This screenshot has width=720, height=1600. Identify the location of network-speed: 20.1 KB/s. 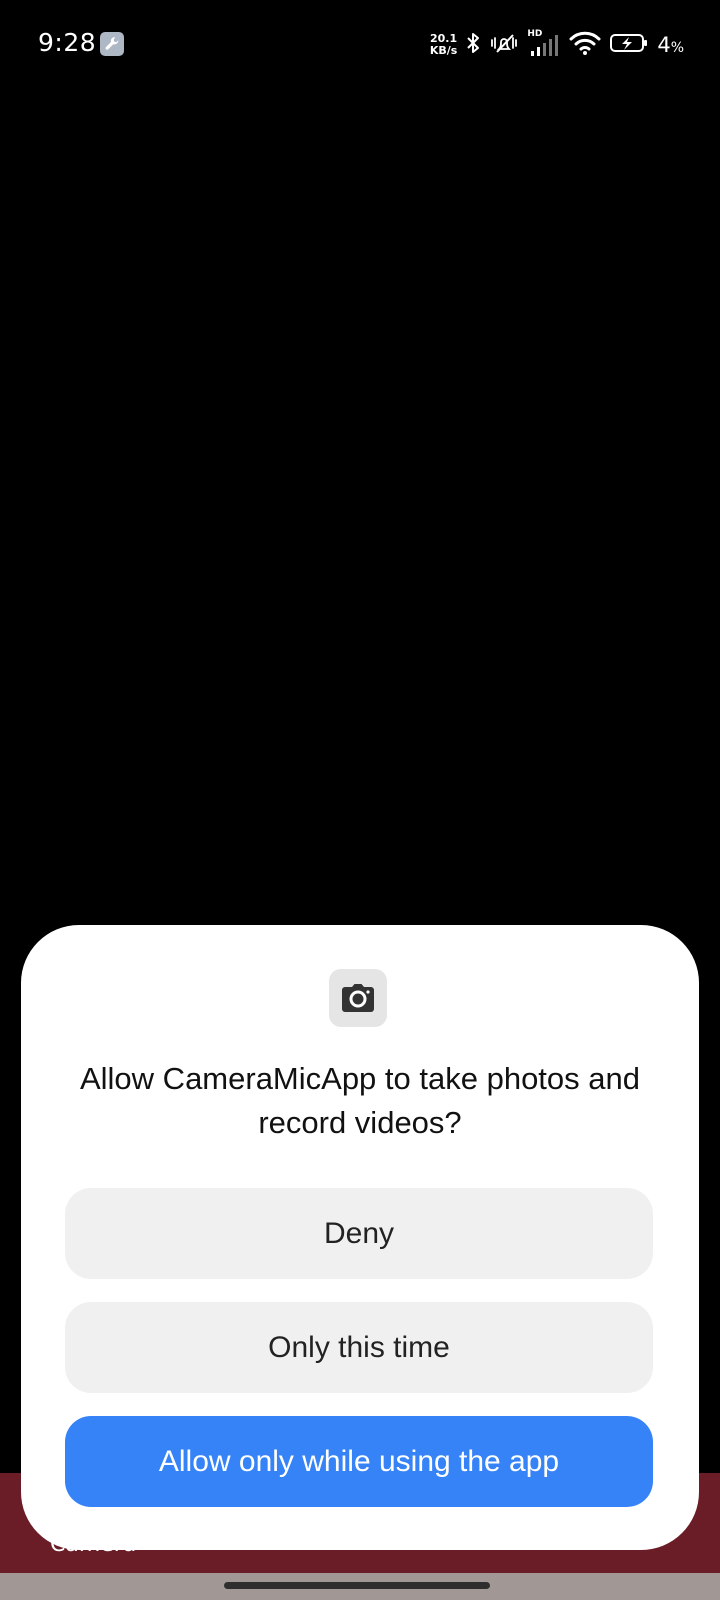
(443, 45).